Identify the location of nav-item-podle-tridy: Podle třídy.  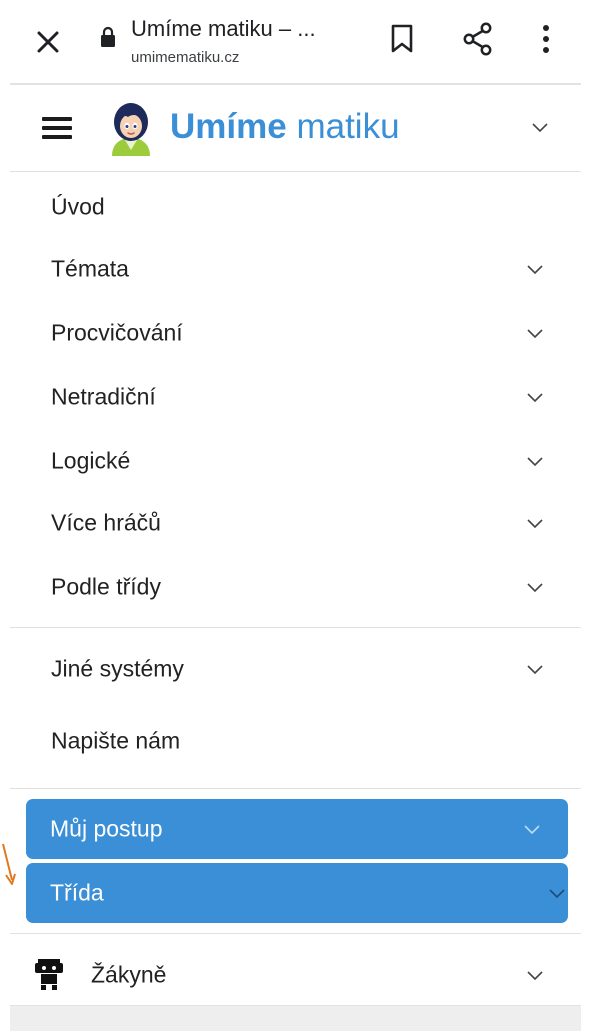
(295, 587).